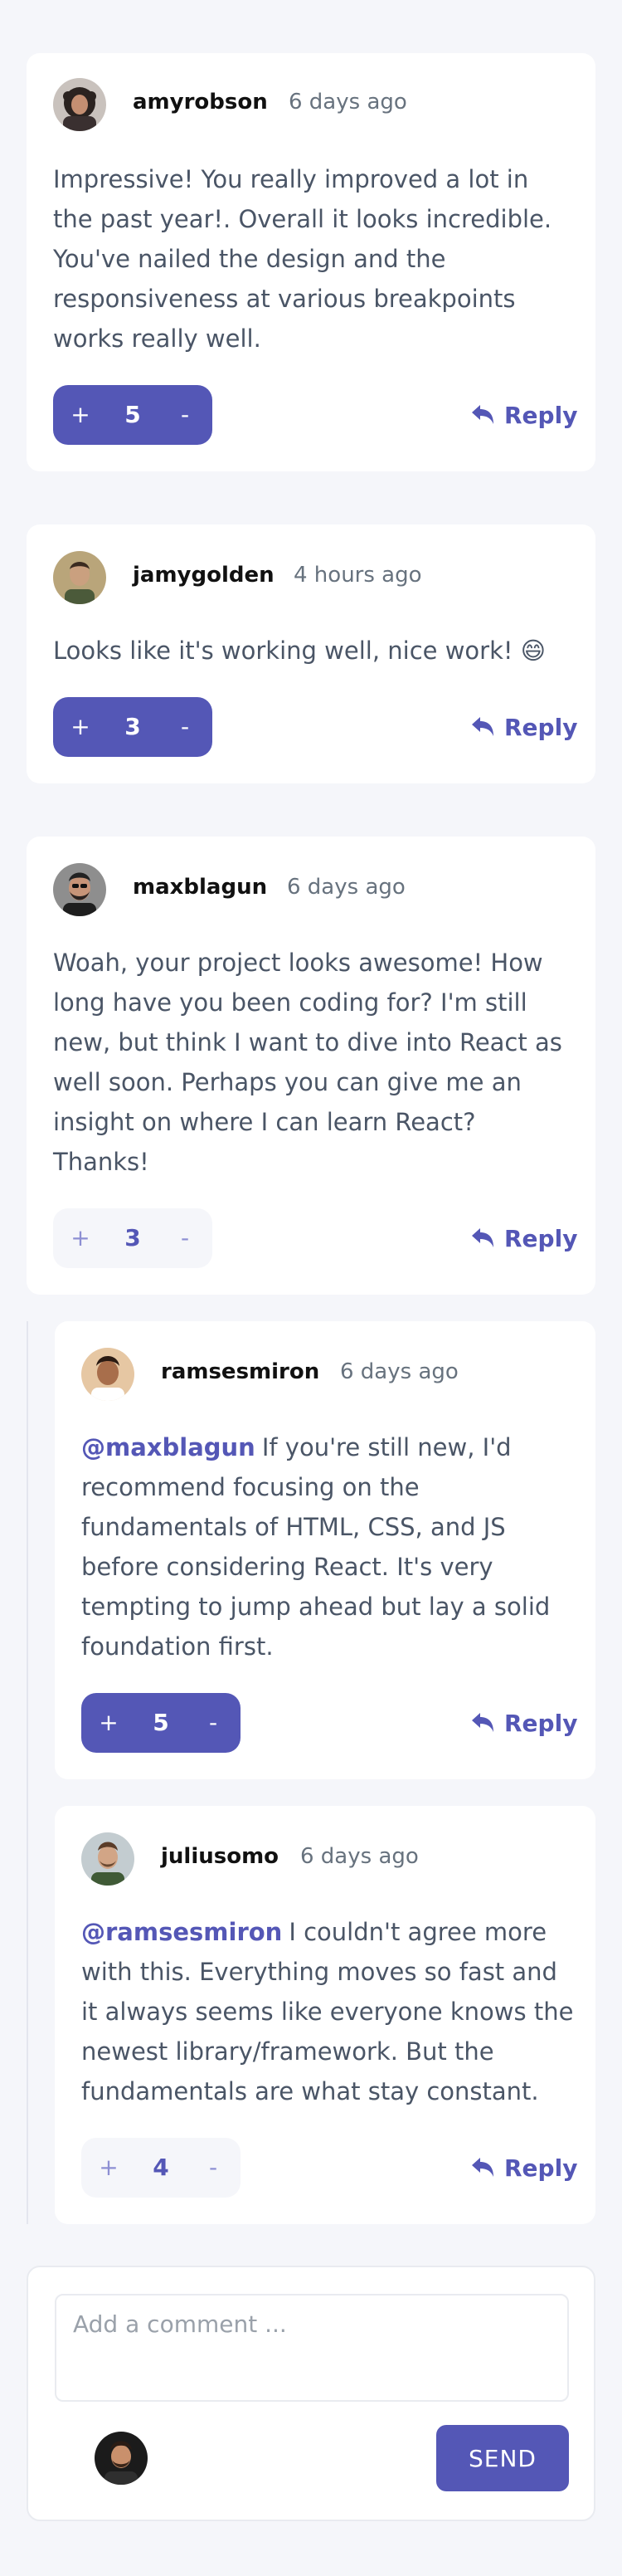  What do you see at coordinates (240, 1371) in the screenshot?
I see `comment-username: ramsesmiron` at bounding box center [240, 1371].